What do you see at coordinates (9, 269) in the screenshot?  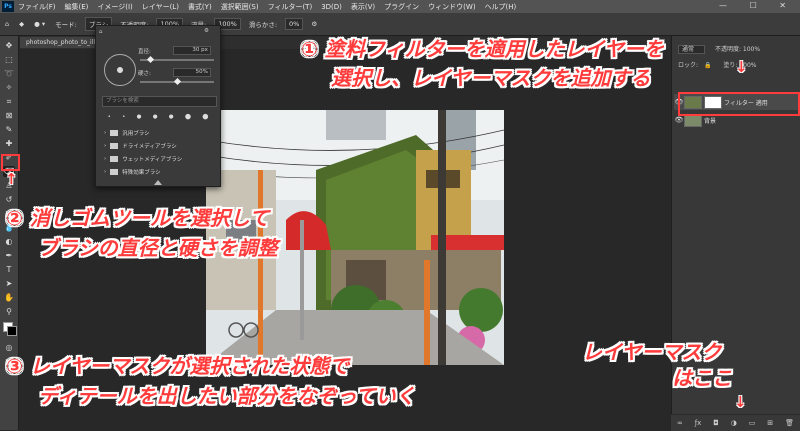 I see `type-tool-icon: T` at bounding box center [9, 269].